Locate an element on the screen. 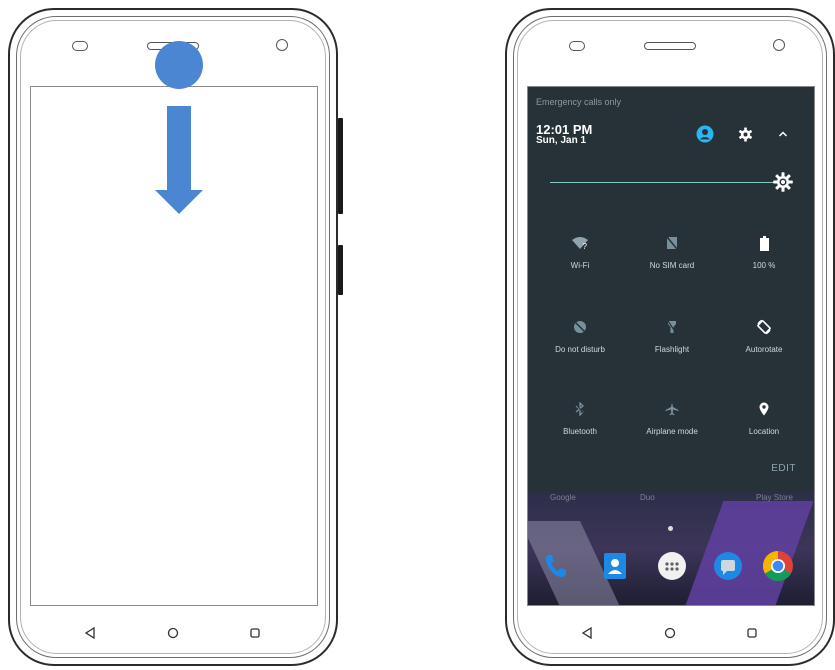  chevron-up-icon is located at coordinates (783, 134).